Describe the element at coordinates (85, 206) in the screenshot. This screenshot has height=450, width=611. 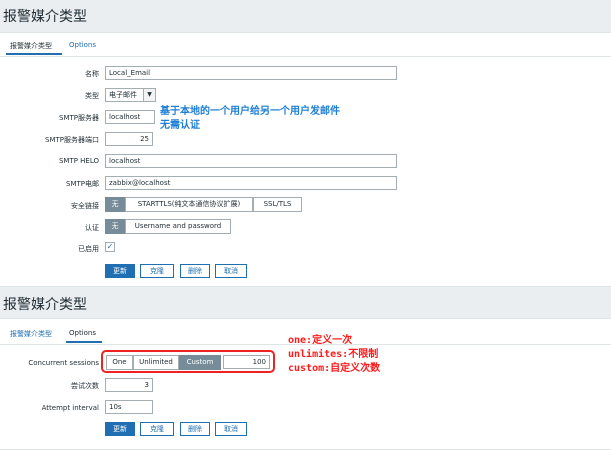
I see `security-label: 安全链接` at that location.